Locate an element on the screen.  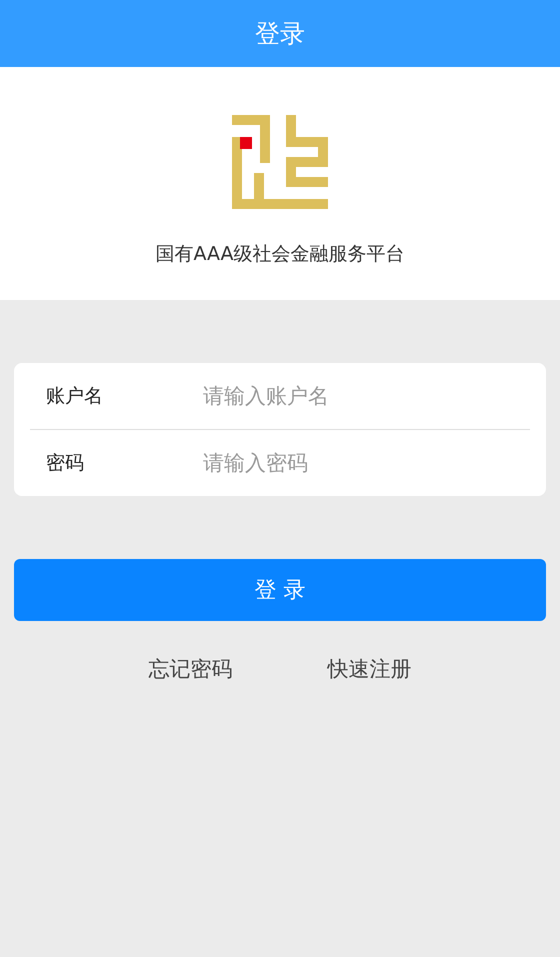
field-label: 密码 is located at coordinates (65, 463).